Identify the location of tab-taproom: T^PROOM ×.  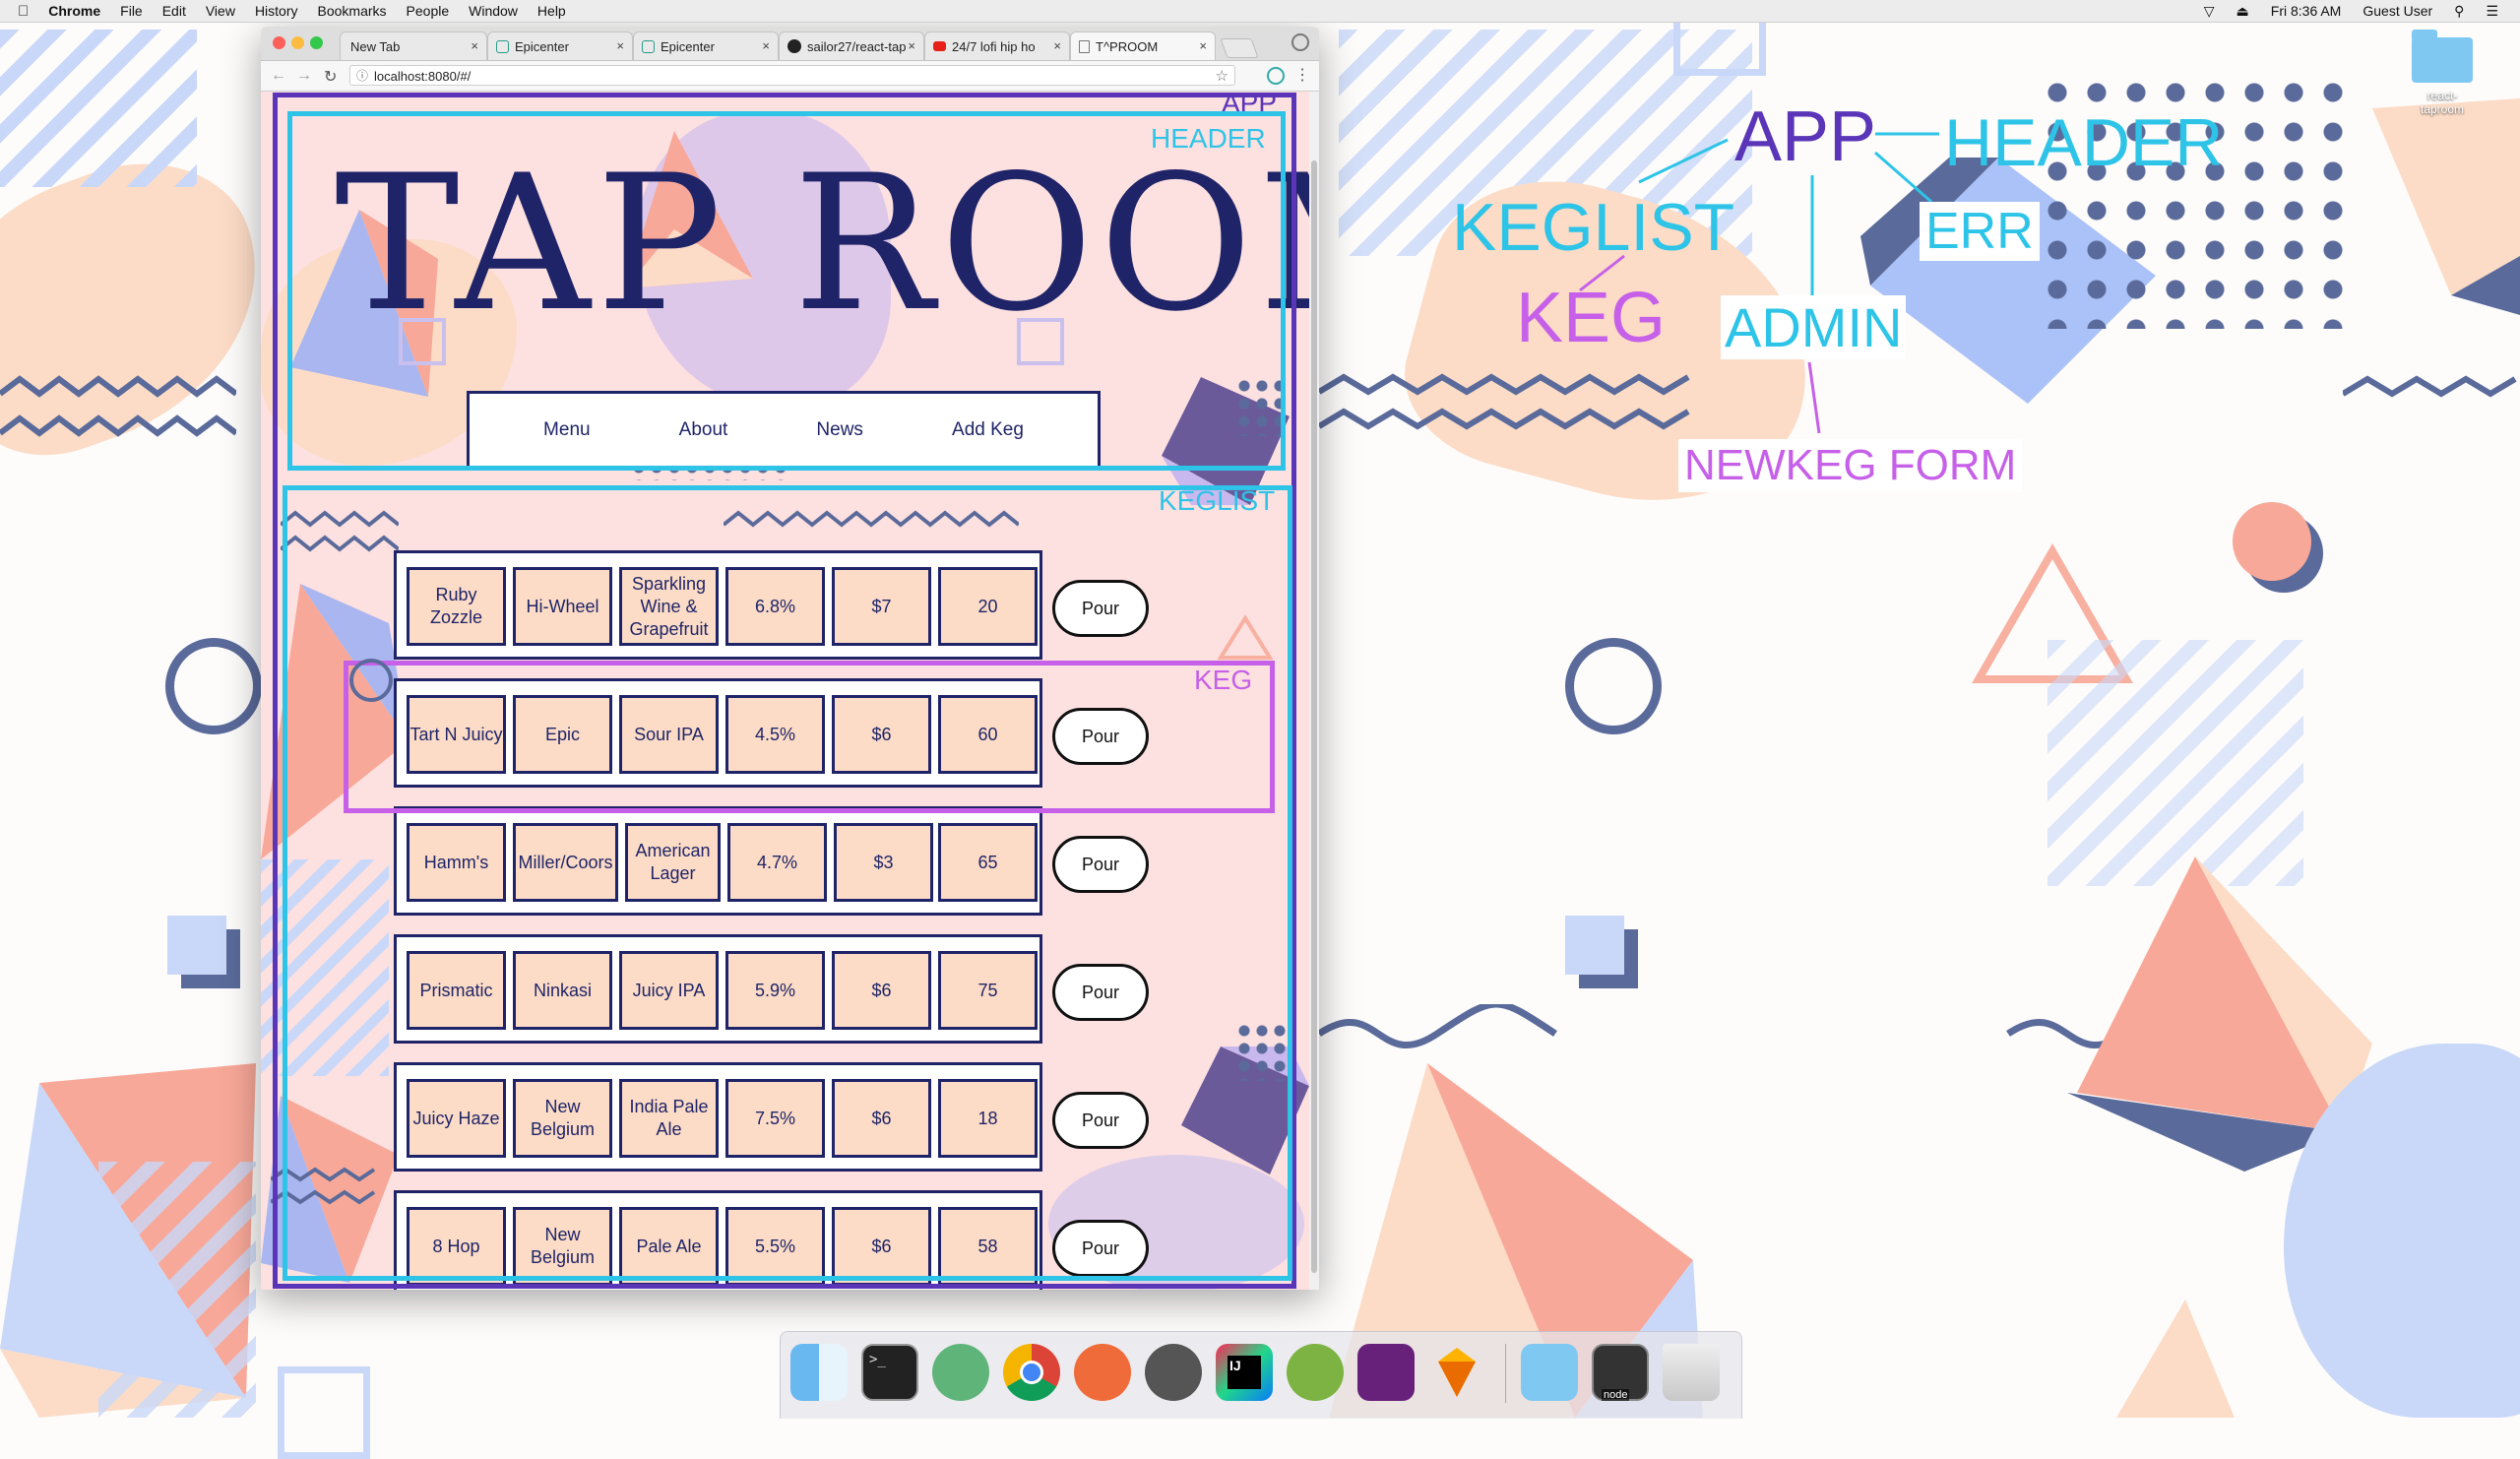
(1143, 46).